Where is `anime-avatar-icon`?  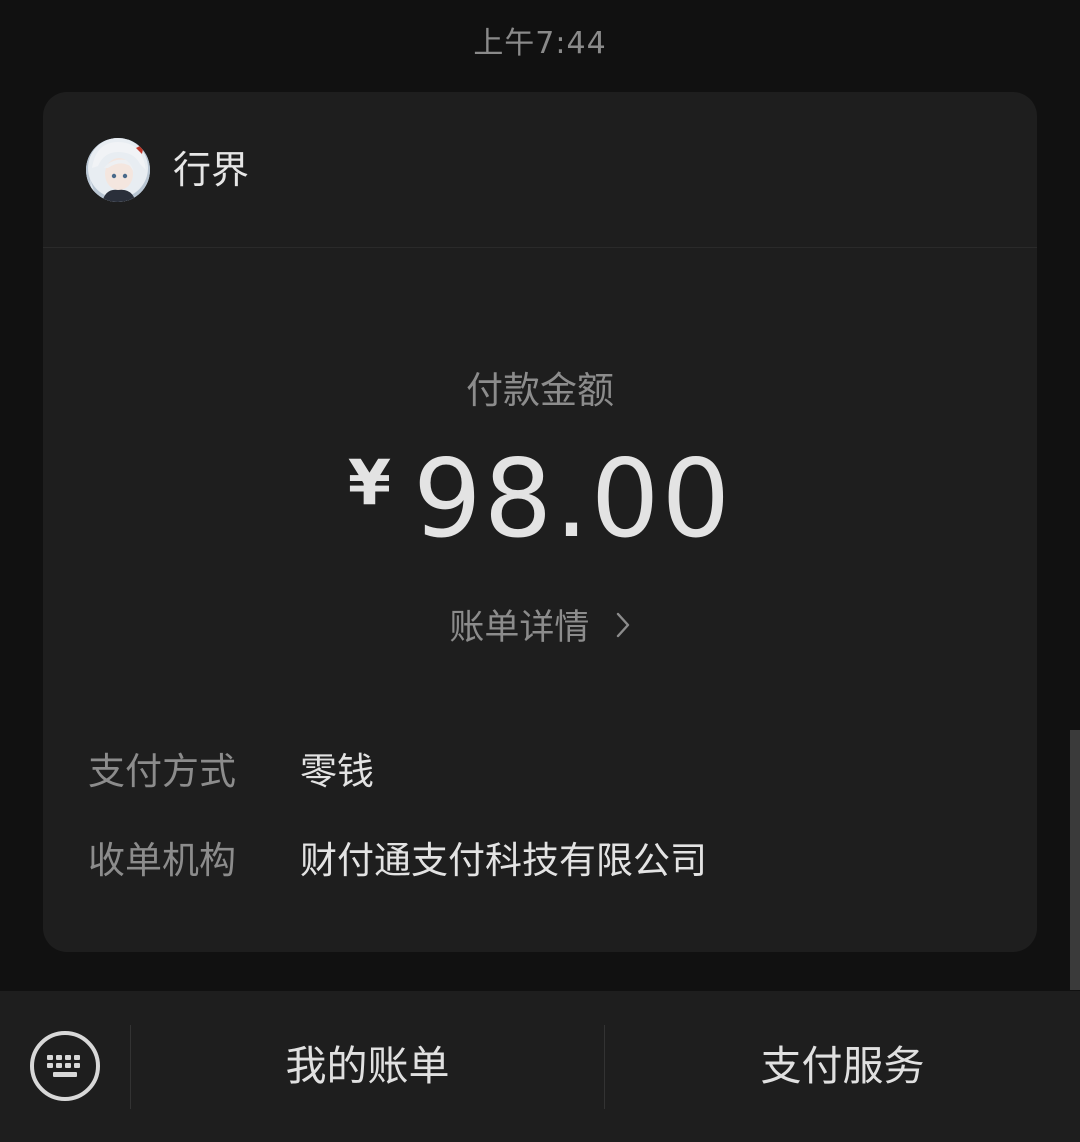
anime-avatar-icon is located at coordinates (118, 170).